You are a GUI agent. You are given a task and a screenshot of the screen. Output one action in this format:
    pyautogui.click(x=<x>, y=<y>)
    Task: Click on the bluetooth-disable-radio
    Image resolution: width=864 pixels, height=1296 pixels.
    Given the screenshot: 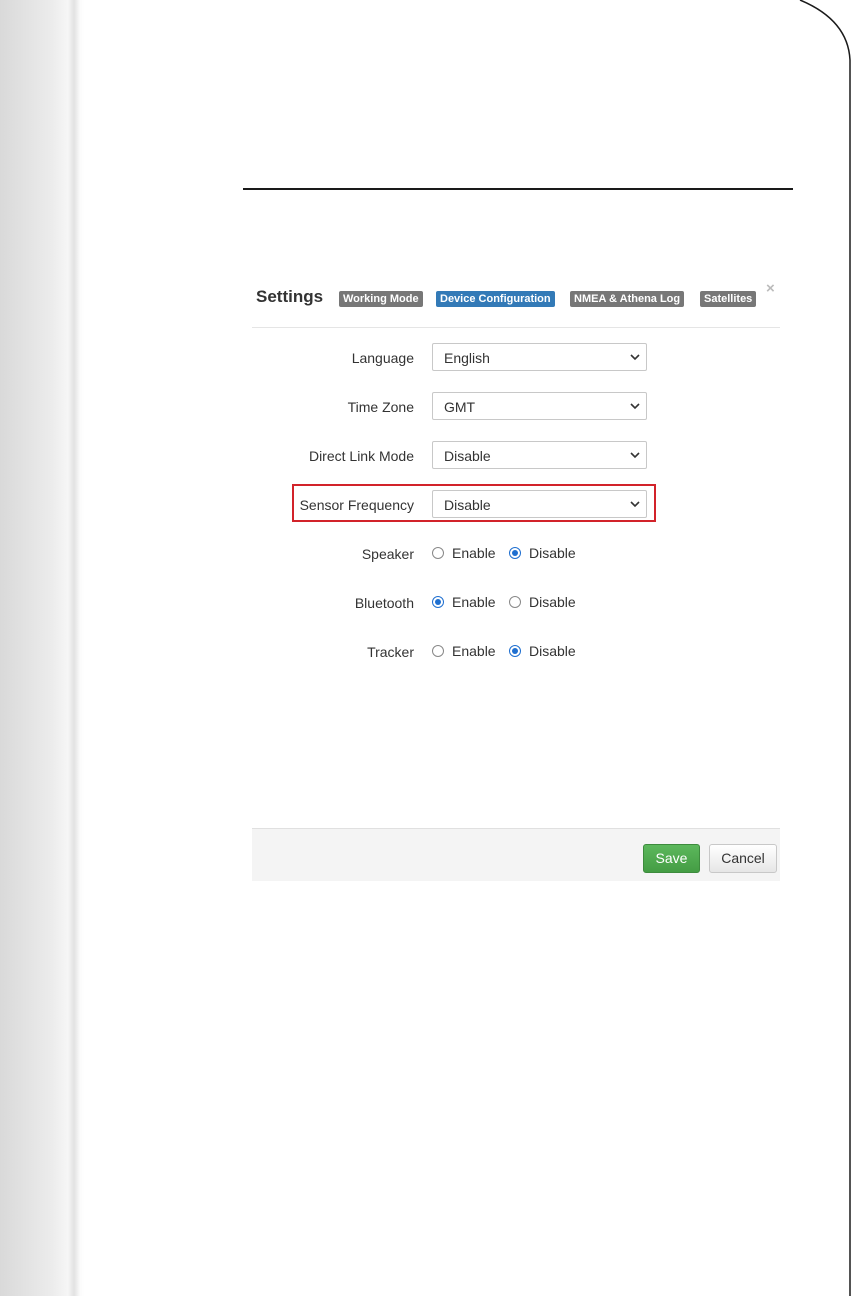 What is the action you would take?
    pyautogui.click(x=515, y=602)
    